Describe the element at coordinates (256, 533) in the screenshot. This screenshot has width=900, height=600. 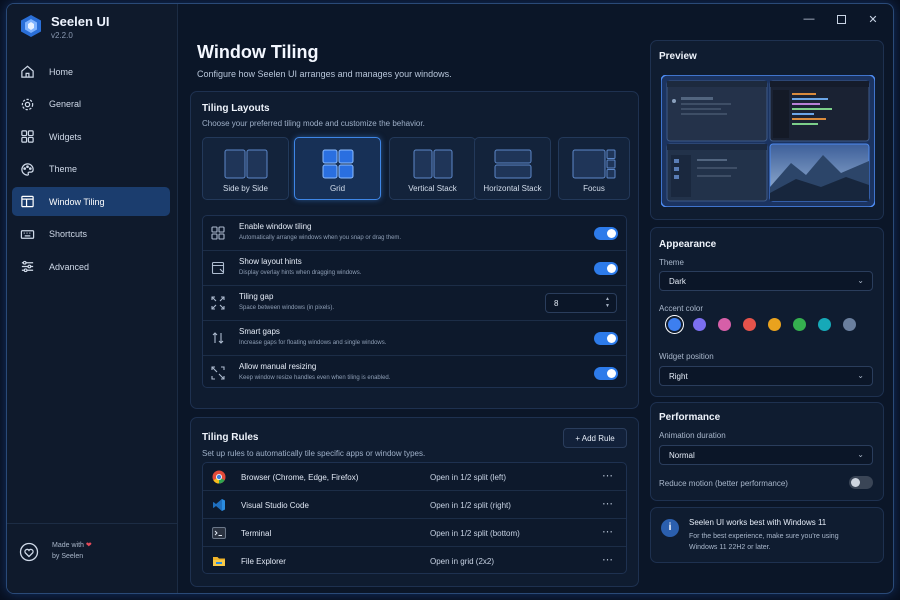
I see `rule-app-name: Terminal` at that location.